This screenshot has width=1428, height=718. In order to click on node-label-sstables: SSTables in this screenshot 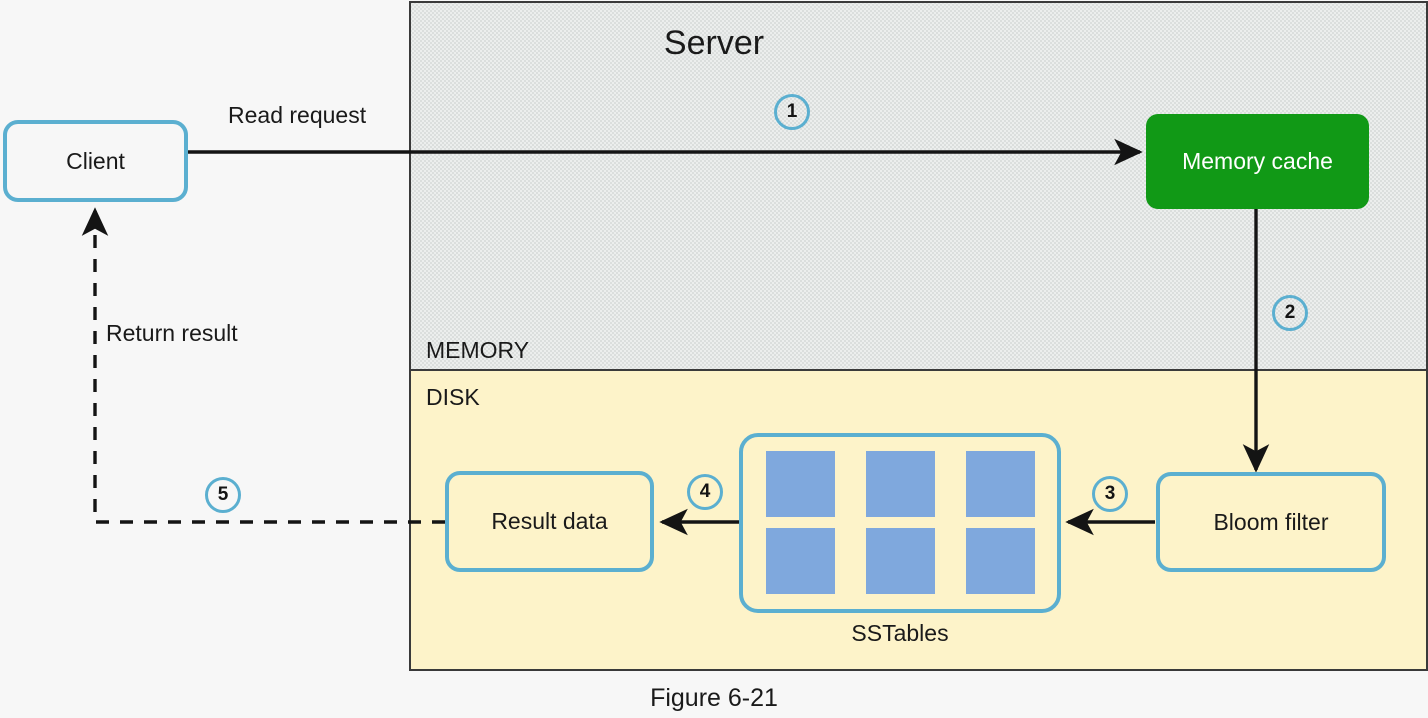, I will do `click(900, 633)`.